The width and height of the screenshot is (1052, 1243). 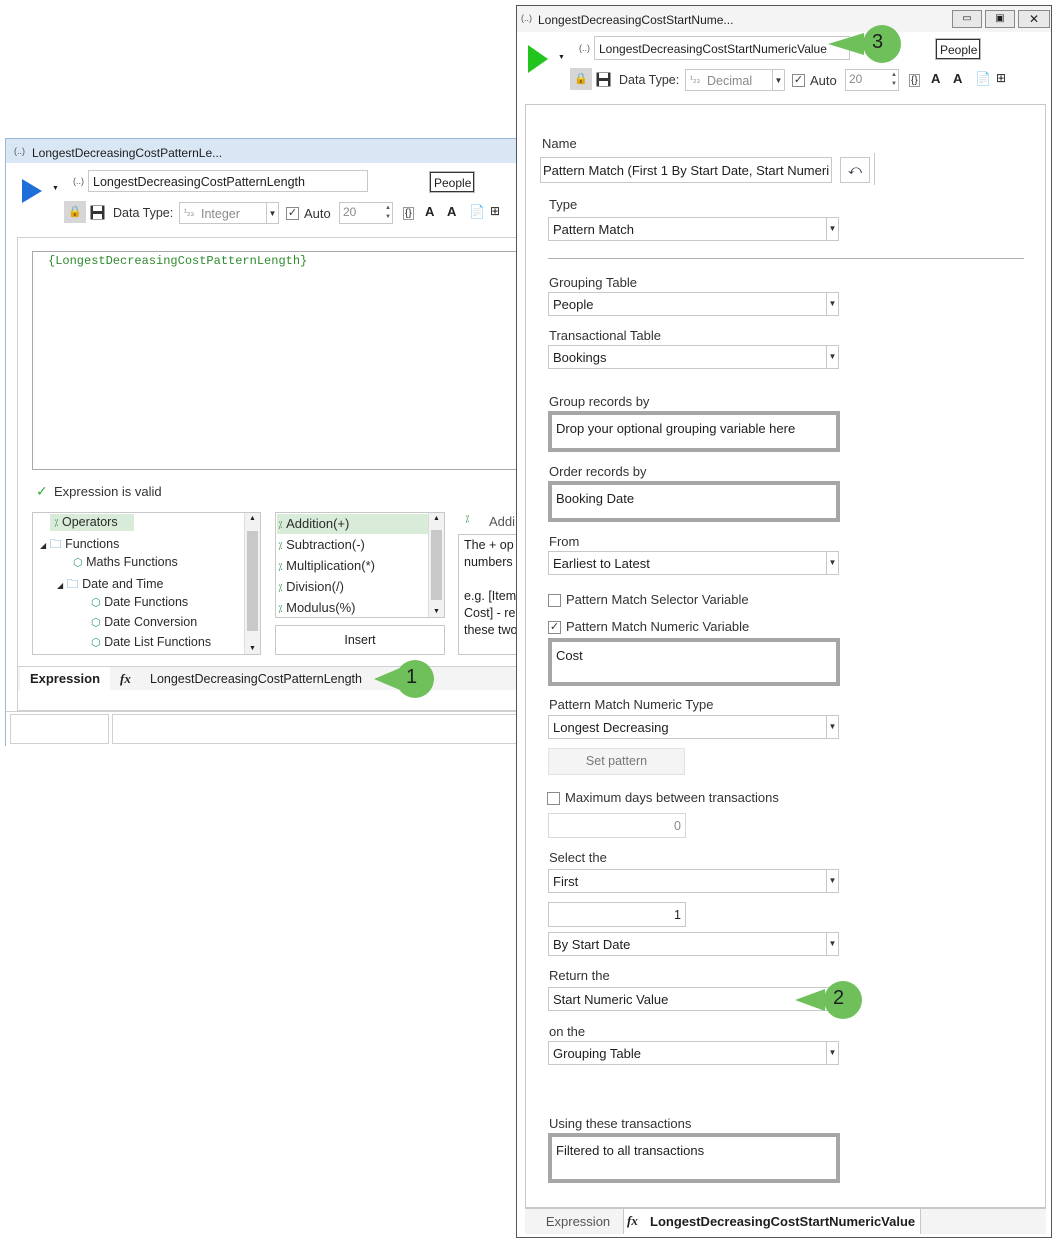 What do you see at coordinates (108, 491) in the screenshot?
I see `validity-text: Expression is valid` at bounding box center [108, 491].